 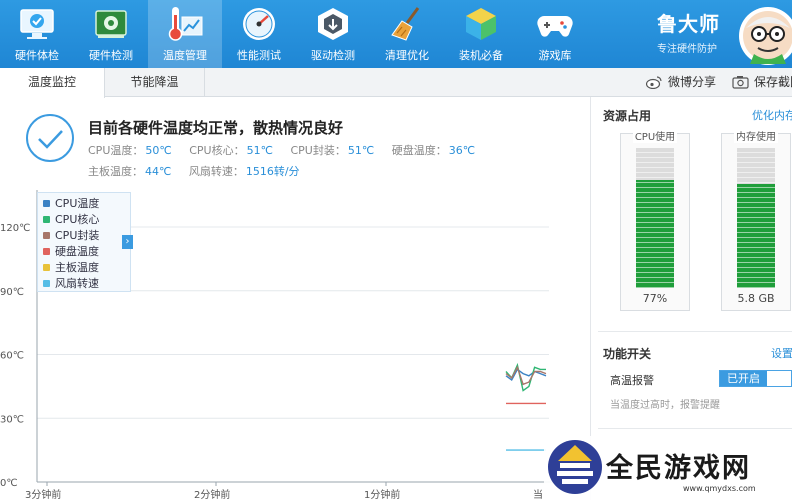 I want to click on toolbar-item-driver: 驱动检测, so click(x=333, y=34).